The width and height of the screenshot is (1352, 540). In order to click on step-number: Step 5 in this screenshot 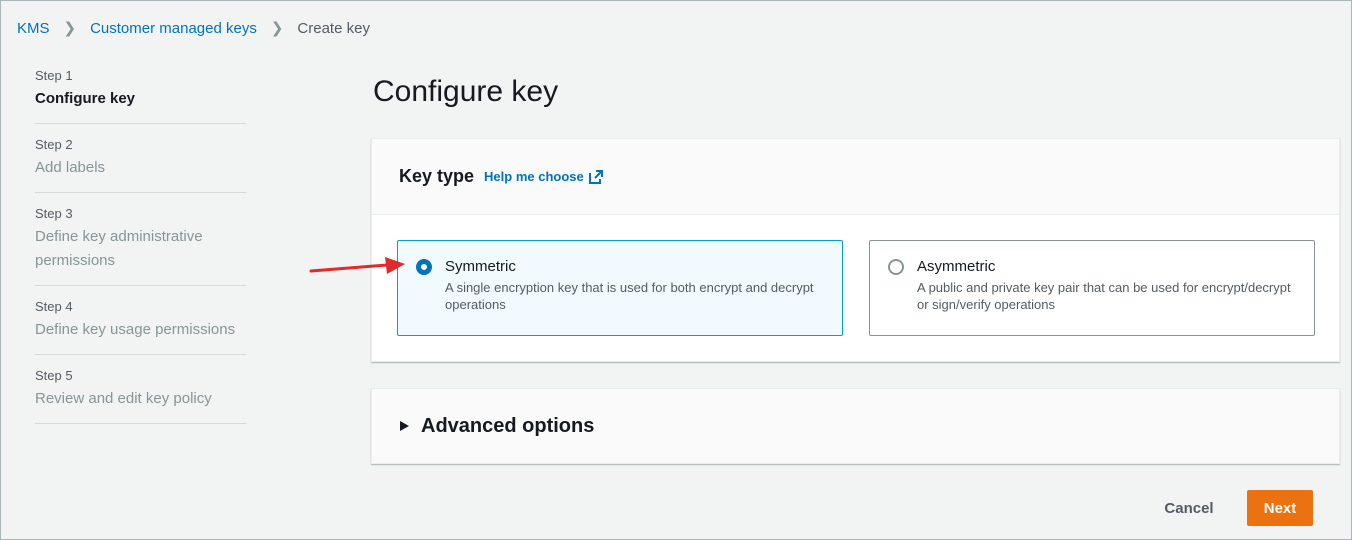, I will do `click(54, 375)`.